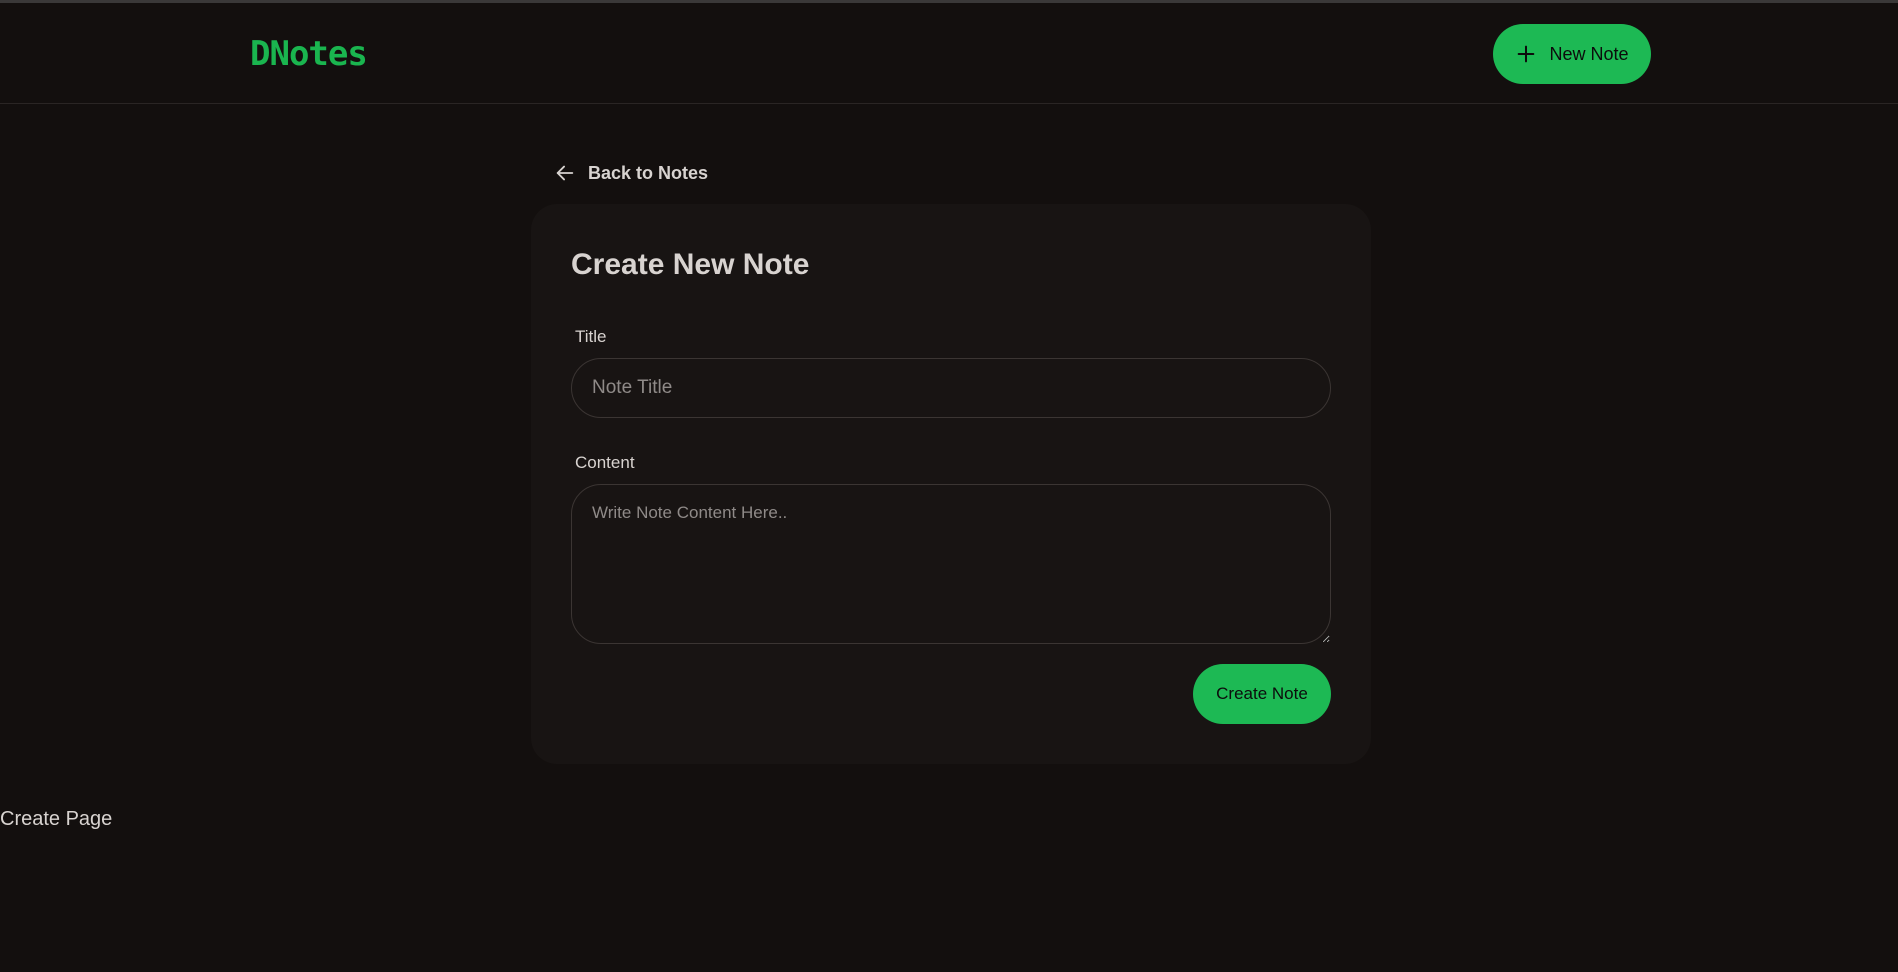 Image resolution: width=1898 pixels, height=972 pixels. Describe the element at coordinates (690, 264) in the screenshot. I see `page-title: Create New Note` at that location.